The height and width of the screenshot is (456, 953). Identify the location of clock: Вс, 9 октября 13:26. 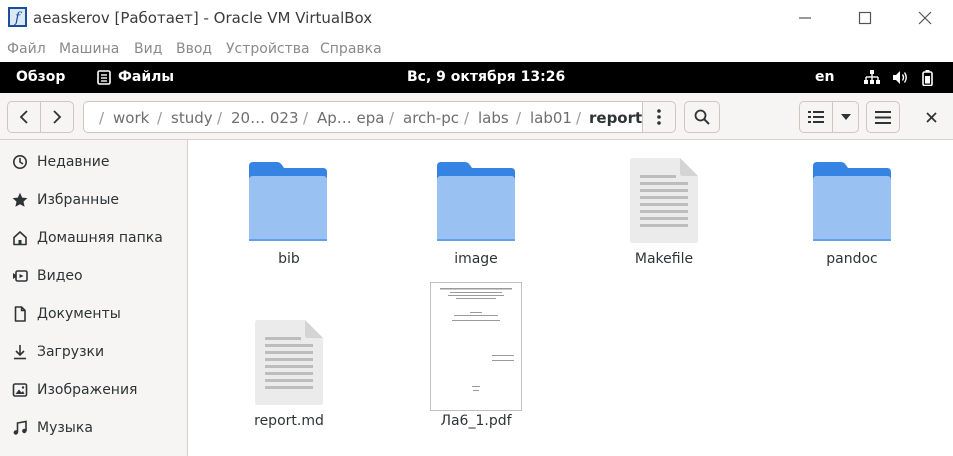
(486, 77).